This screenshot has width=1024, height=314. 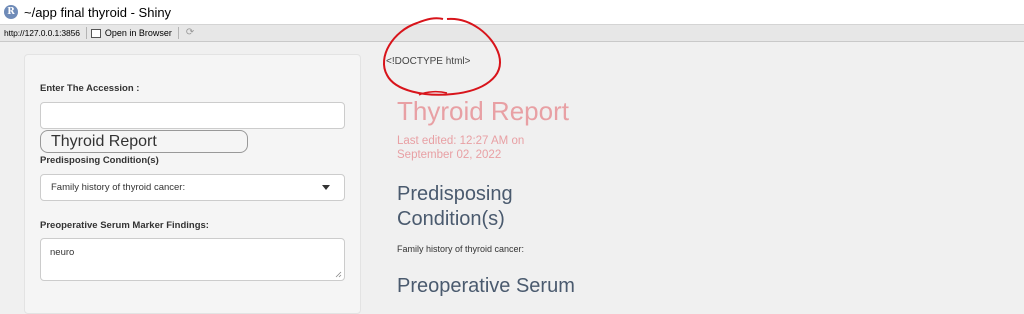 What do you see at coordinates (461, 249) in the screenshot?
I see `predisposing-value: Family history of thyroid cancer:` at bounding box center [461, 249].